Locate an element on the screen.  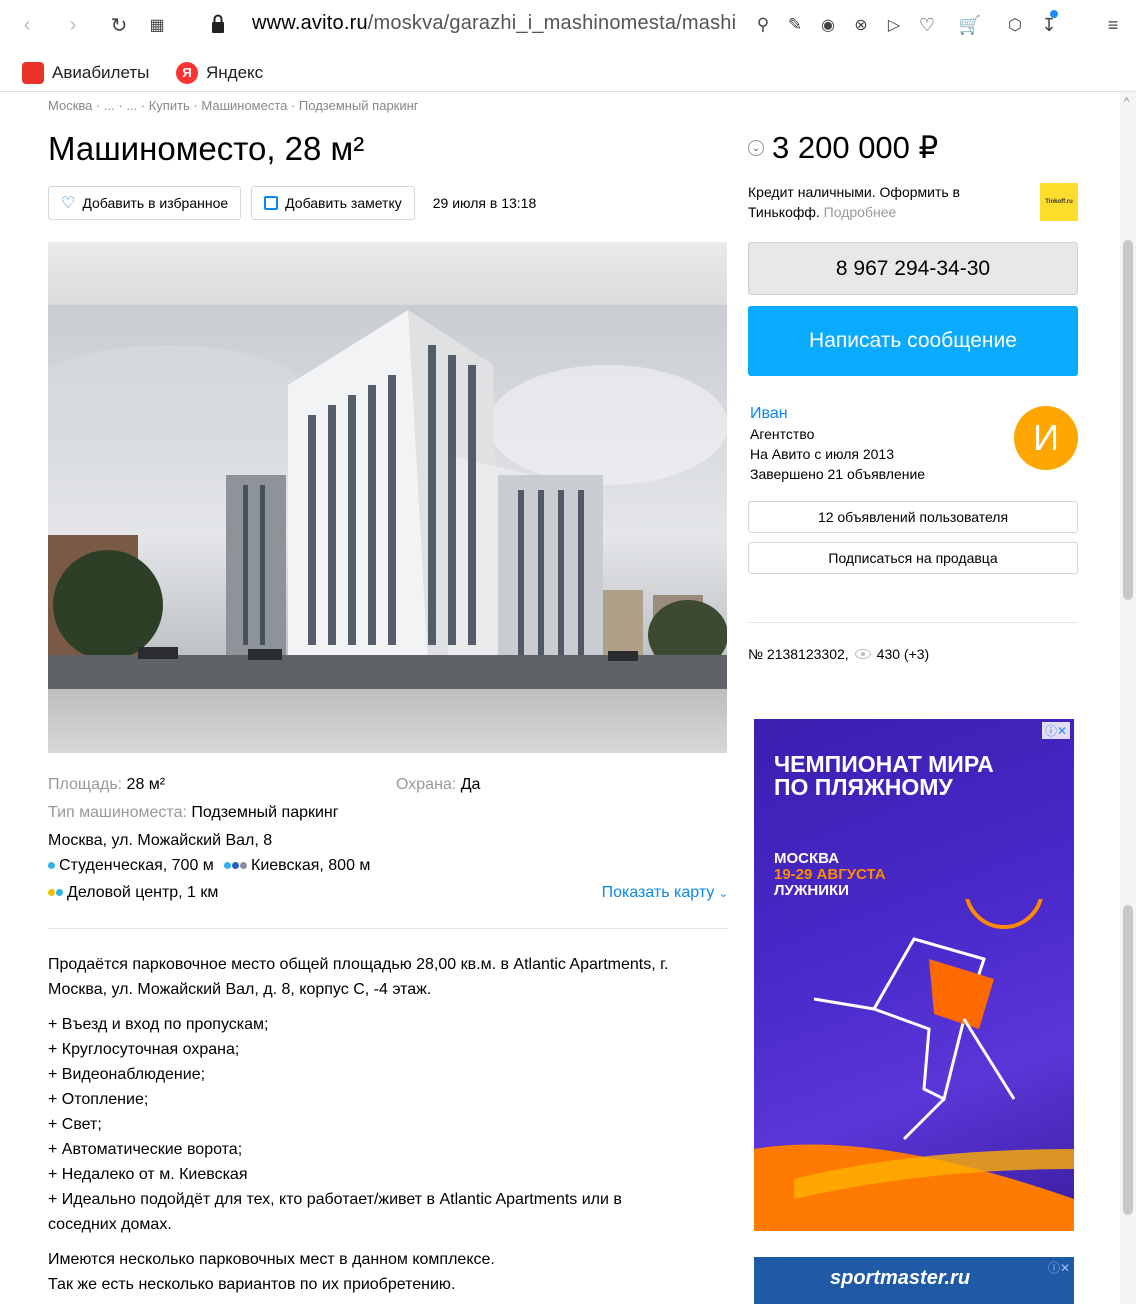
ad-title: ЧЕМПИОНАТ МИРА ПО ПЛЯЖНОМУ is located at coordinates (884, 775).